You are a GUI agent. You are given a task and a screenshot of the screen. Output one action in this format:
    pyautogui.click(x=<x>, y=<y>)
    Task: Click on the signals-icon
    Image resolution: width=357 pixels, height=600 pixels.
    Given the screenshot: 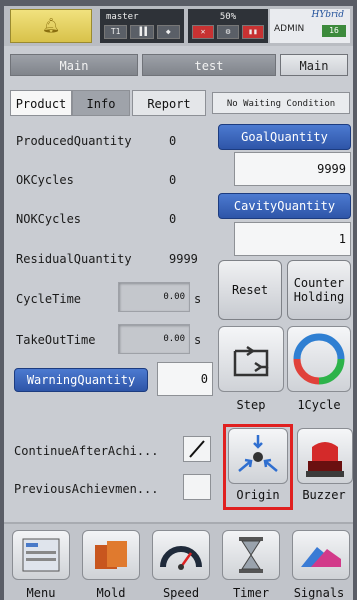 What is the action you would take?
    pyautogui.click(x=321, y=557)
    